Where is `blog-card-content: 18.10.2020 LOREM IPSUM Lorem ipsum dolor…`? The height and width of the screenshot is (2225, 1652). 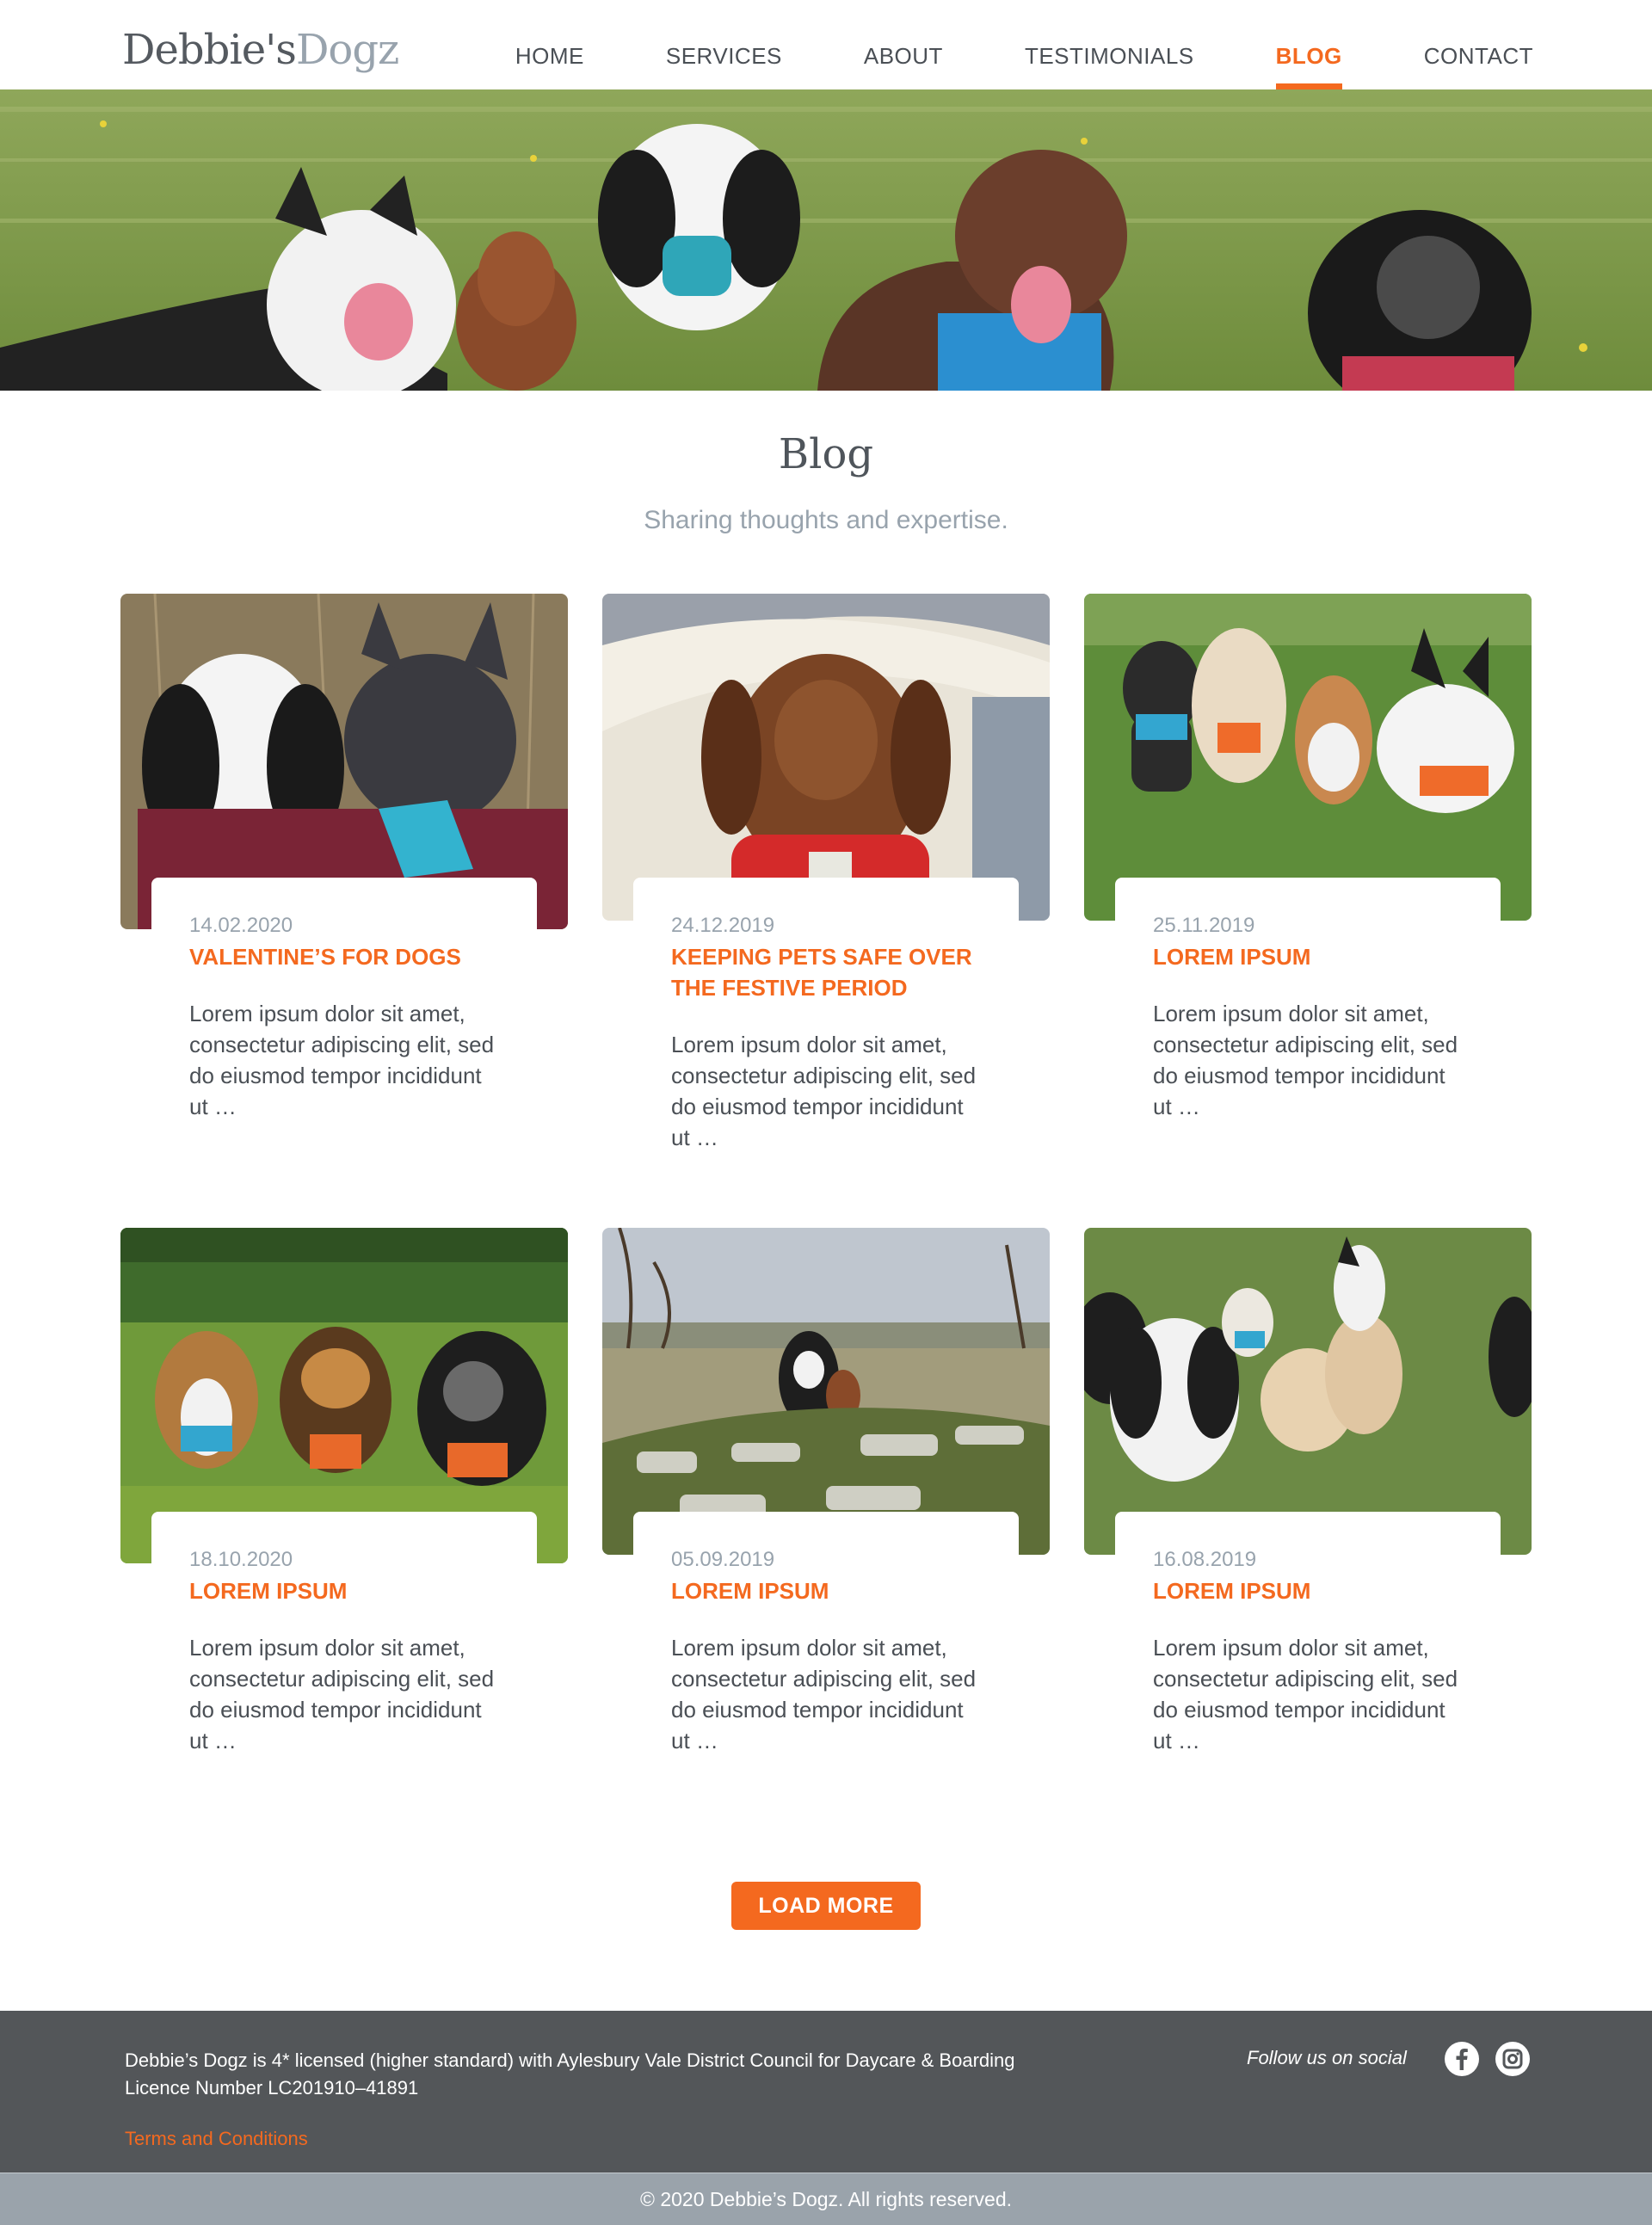
blog-card-content: 18.10.2020 LOREM IPSUM Lorem ipsum dolor… is located at coordinates (344, 1634).